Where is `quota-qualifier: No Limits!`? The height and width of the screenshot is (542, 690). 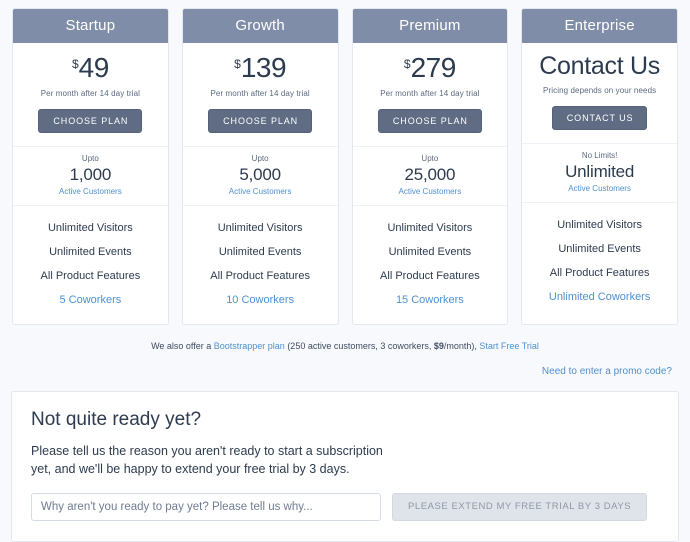
quota-qualifier: No Limits! is located at coordinates (599, 155).